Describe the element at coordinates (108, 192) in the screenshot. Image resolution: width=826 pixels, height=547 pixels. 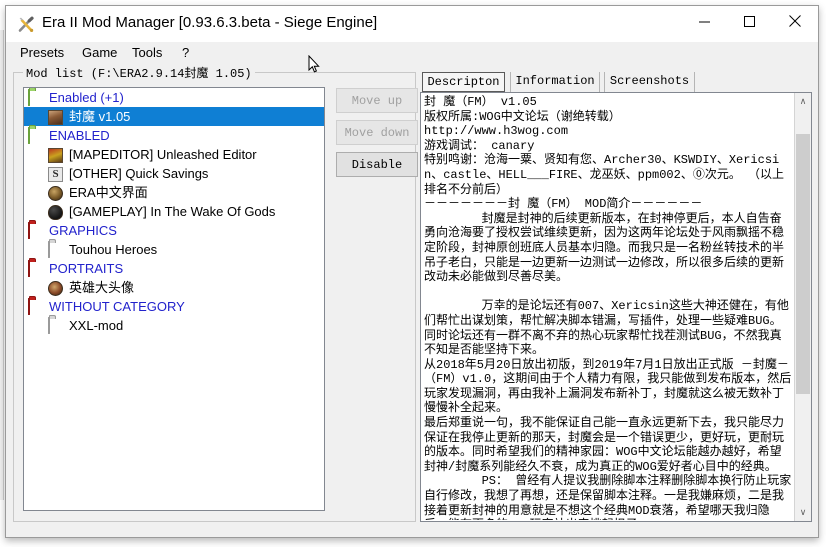
I see `mod-row-label: ERA中文界面` at that location.